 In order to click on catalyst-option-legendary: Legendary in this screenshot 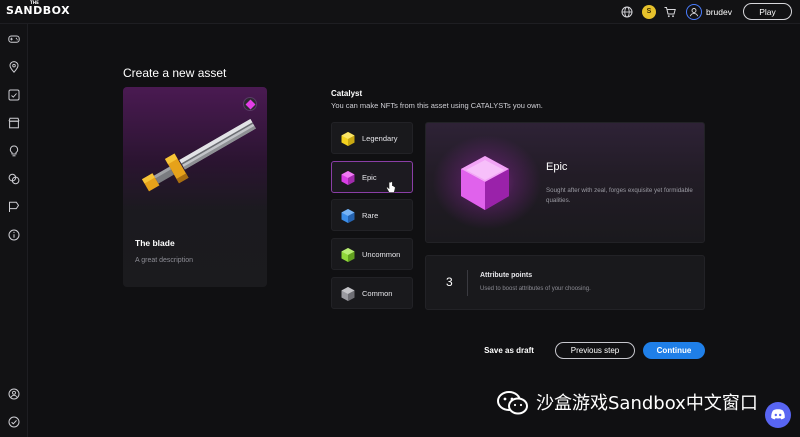, I will do `click(372, 138)`.